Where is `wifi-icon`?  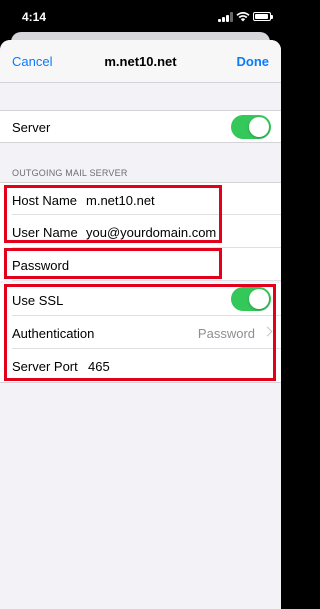
wifi-icon is located at coordinates (243, 16).